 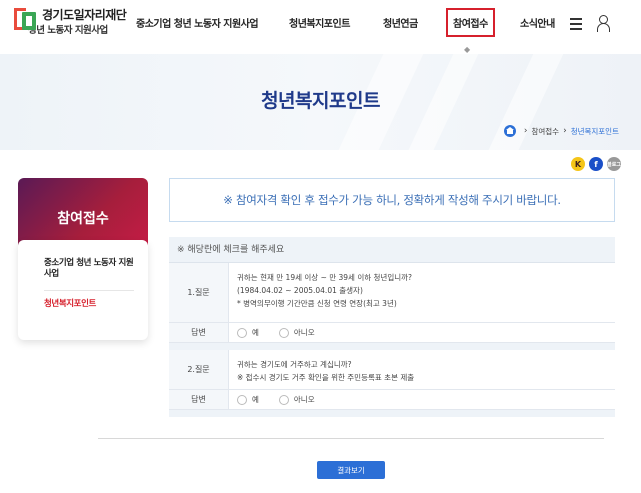 I want to click on q1-no-radio: 아니오, so click(x=296, y=332).